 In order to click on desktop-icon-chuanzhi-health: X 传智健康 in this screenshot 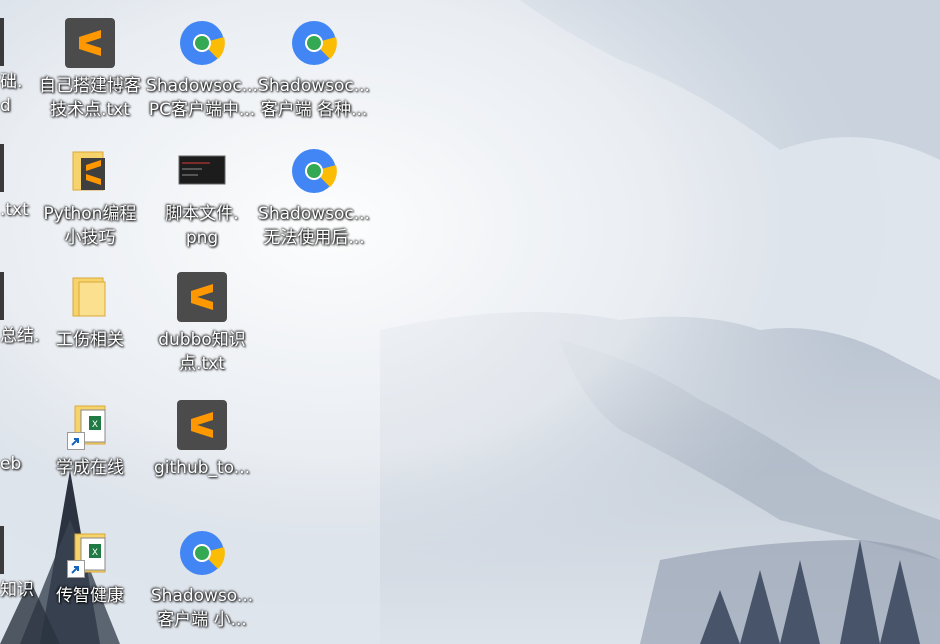, I will do `click(90, 567)`.